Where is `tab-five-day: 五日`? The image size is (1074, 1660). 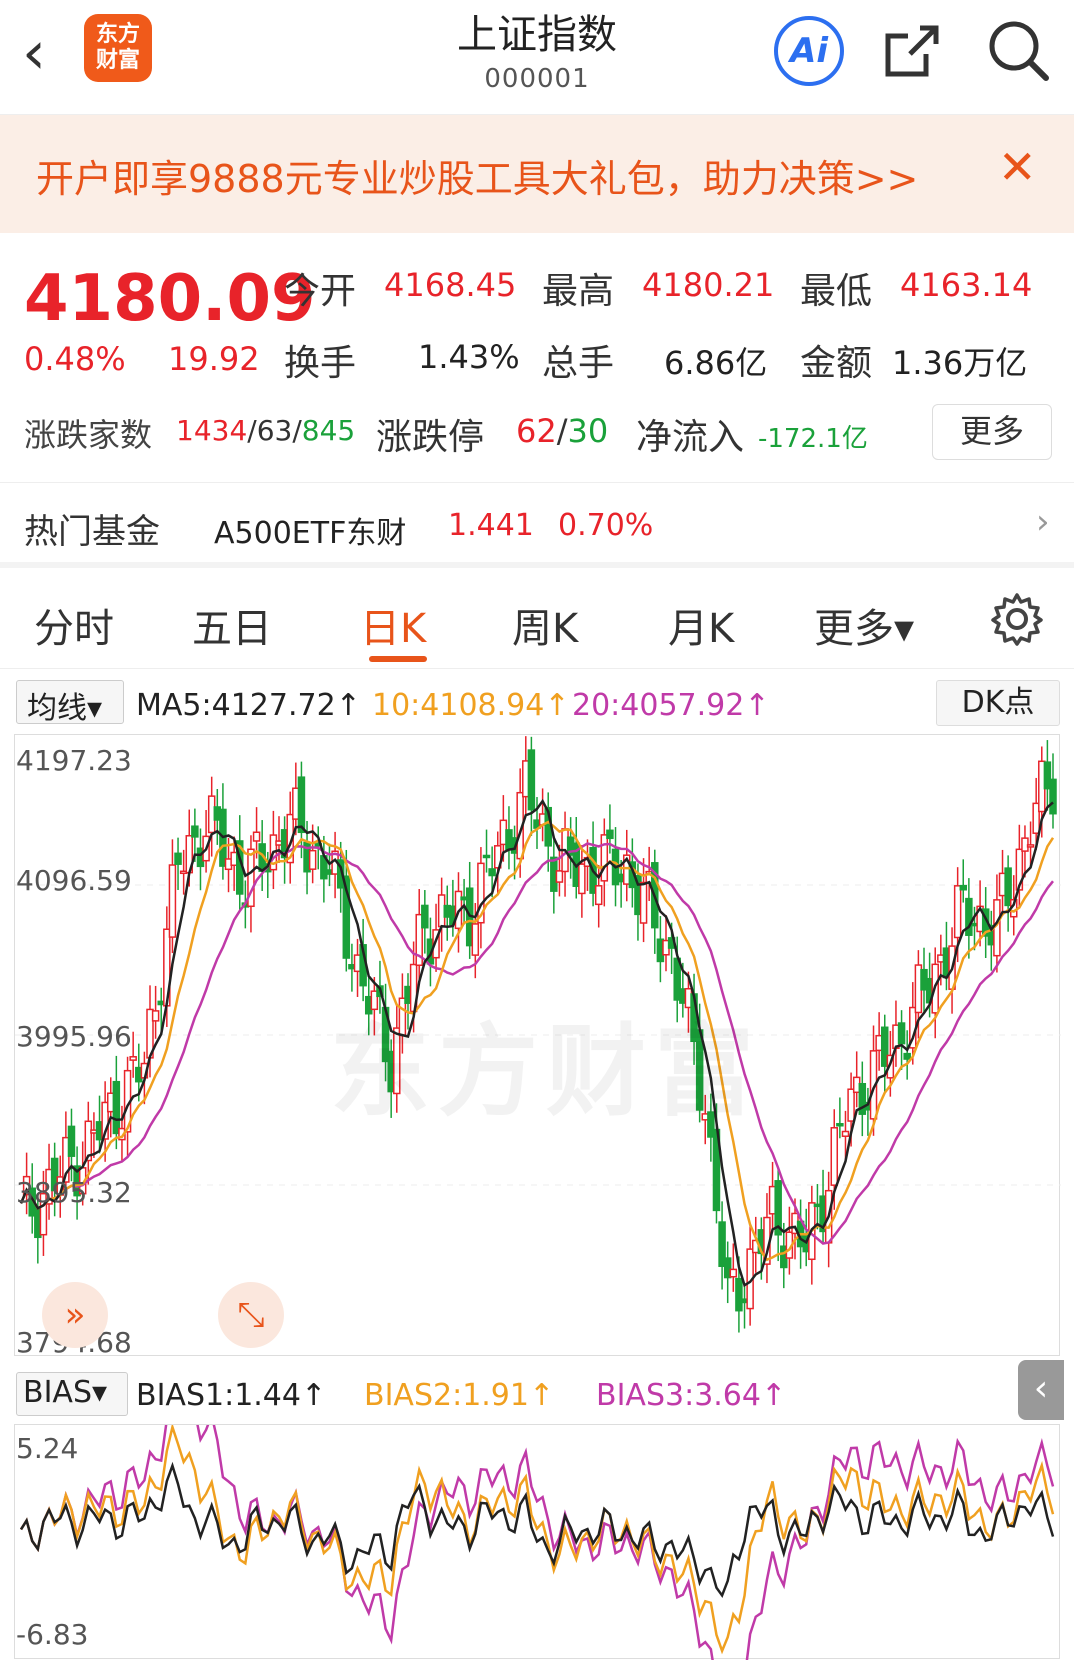
tab-five-day: 五日 is located at coordinates (232, 625).